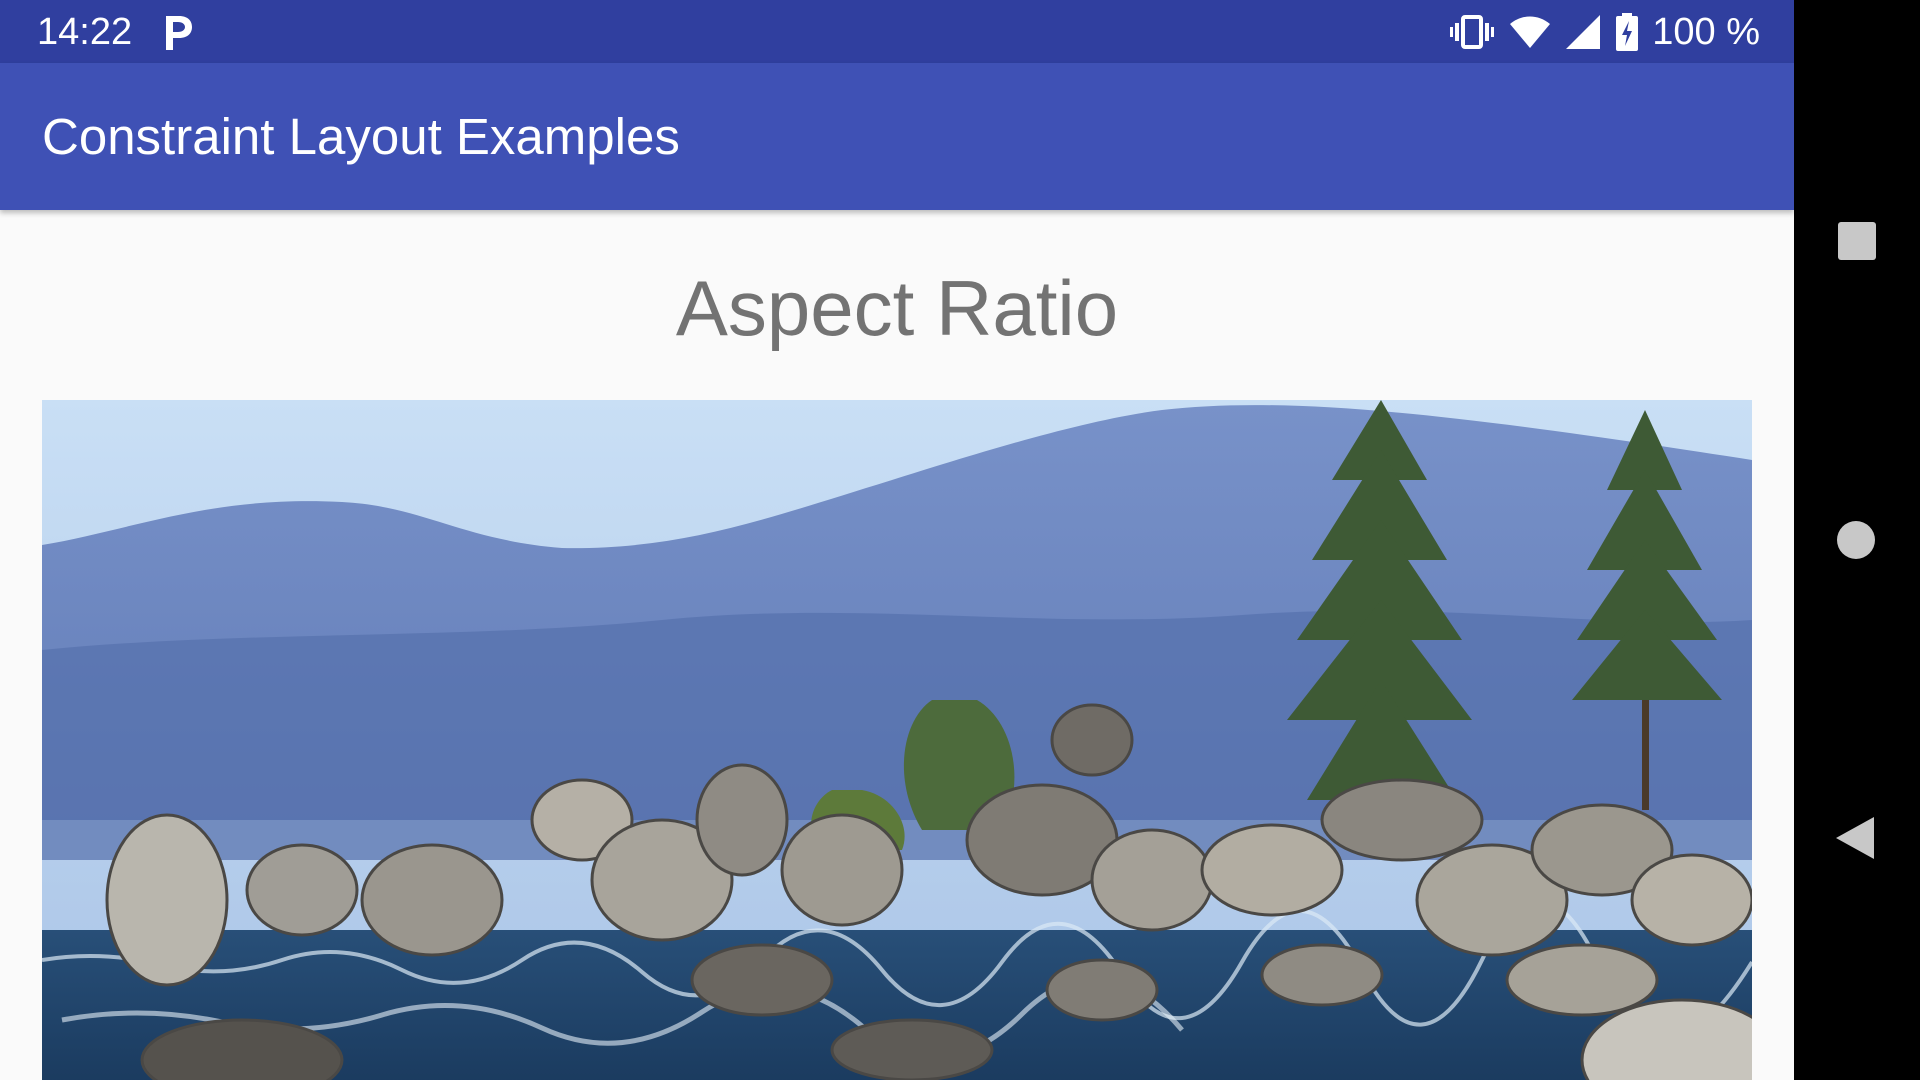 This screenshot has width=1920, height=1080. What do you see at coordinates (85, 32) in the screenshot?
I see `status-time: 14:22` at bounding box center [85, 32].